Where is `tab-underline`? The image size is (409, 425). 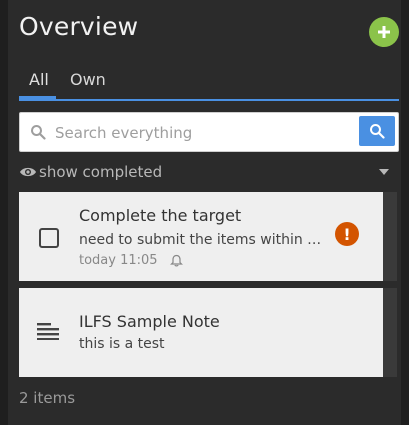 tab-underline is located at coordinates (209, 100).